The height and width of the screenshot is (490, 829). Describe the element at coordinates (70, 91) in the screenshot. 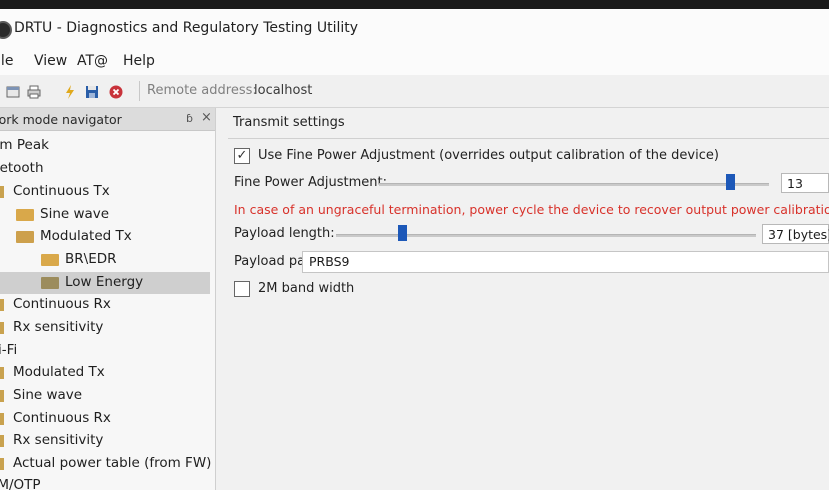

I see `bolt-icon` at that location.